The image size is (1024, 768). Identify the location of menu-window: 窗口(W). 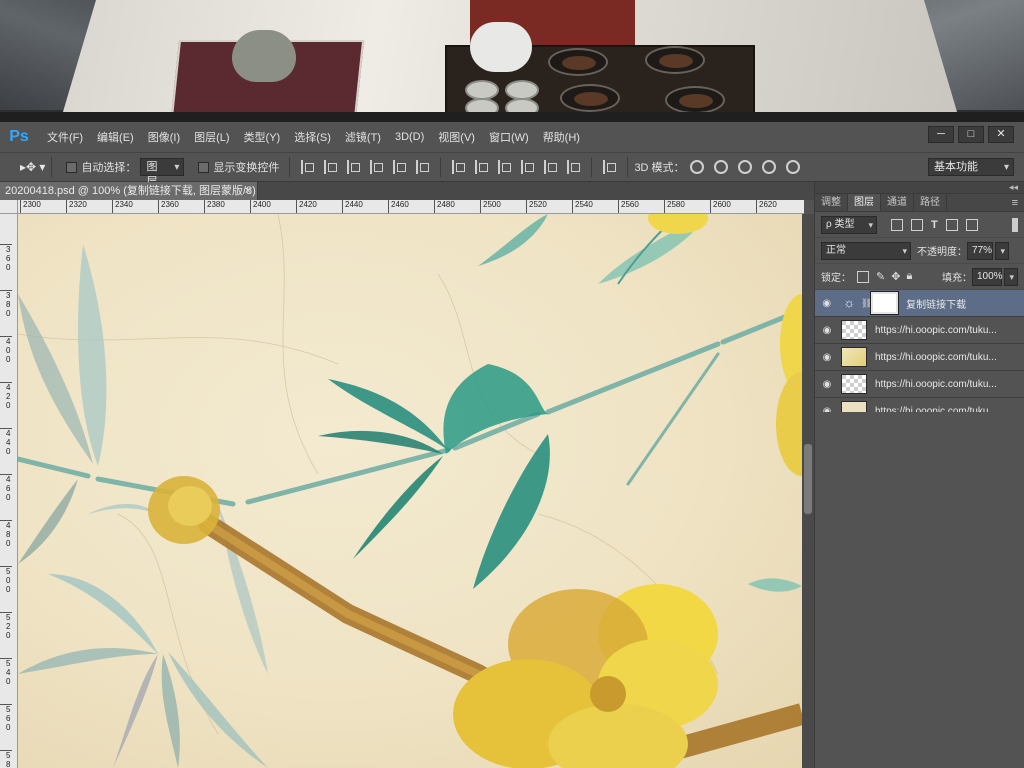
(509, 137).